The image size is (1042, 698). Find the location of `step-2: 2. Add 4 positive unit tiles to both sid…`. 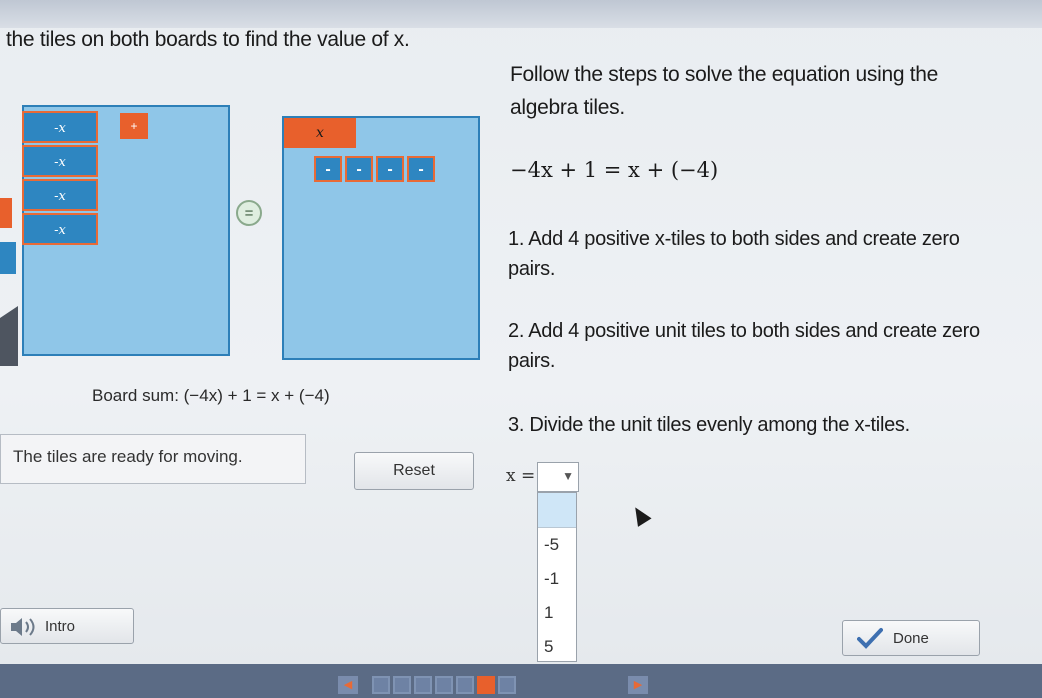

step-2: 2. Add 4 positive unit tiles to both sid… is located at coordinates (744, 346).